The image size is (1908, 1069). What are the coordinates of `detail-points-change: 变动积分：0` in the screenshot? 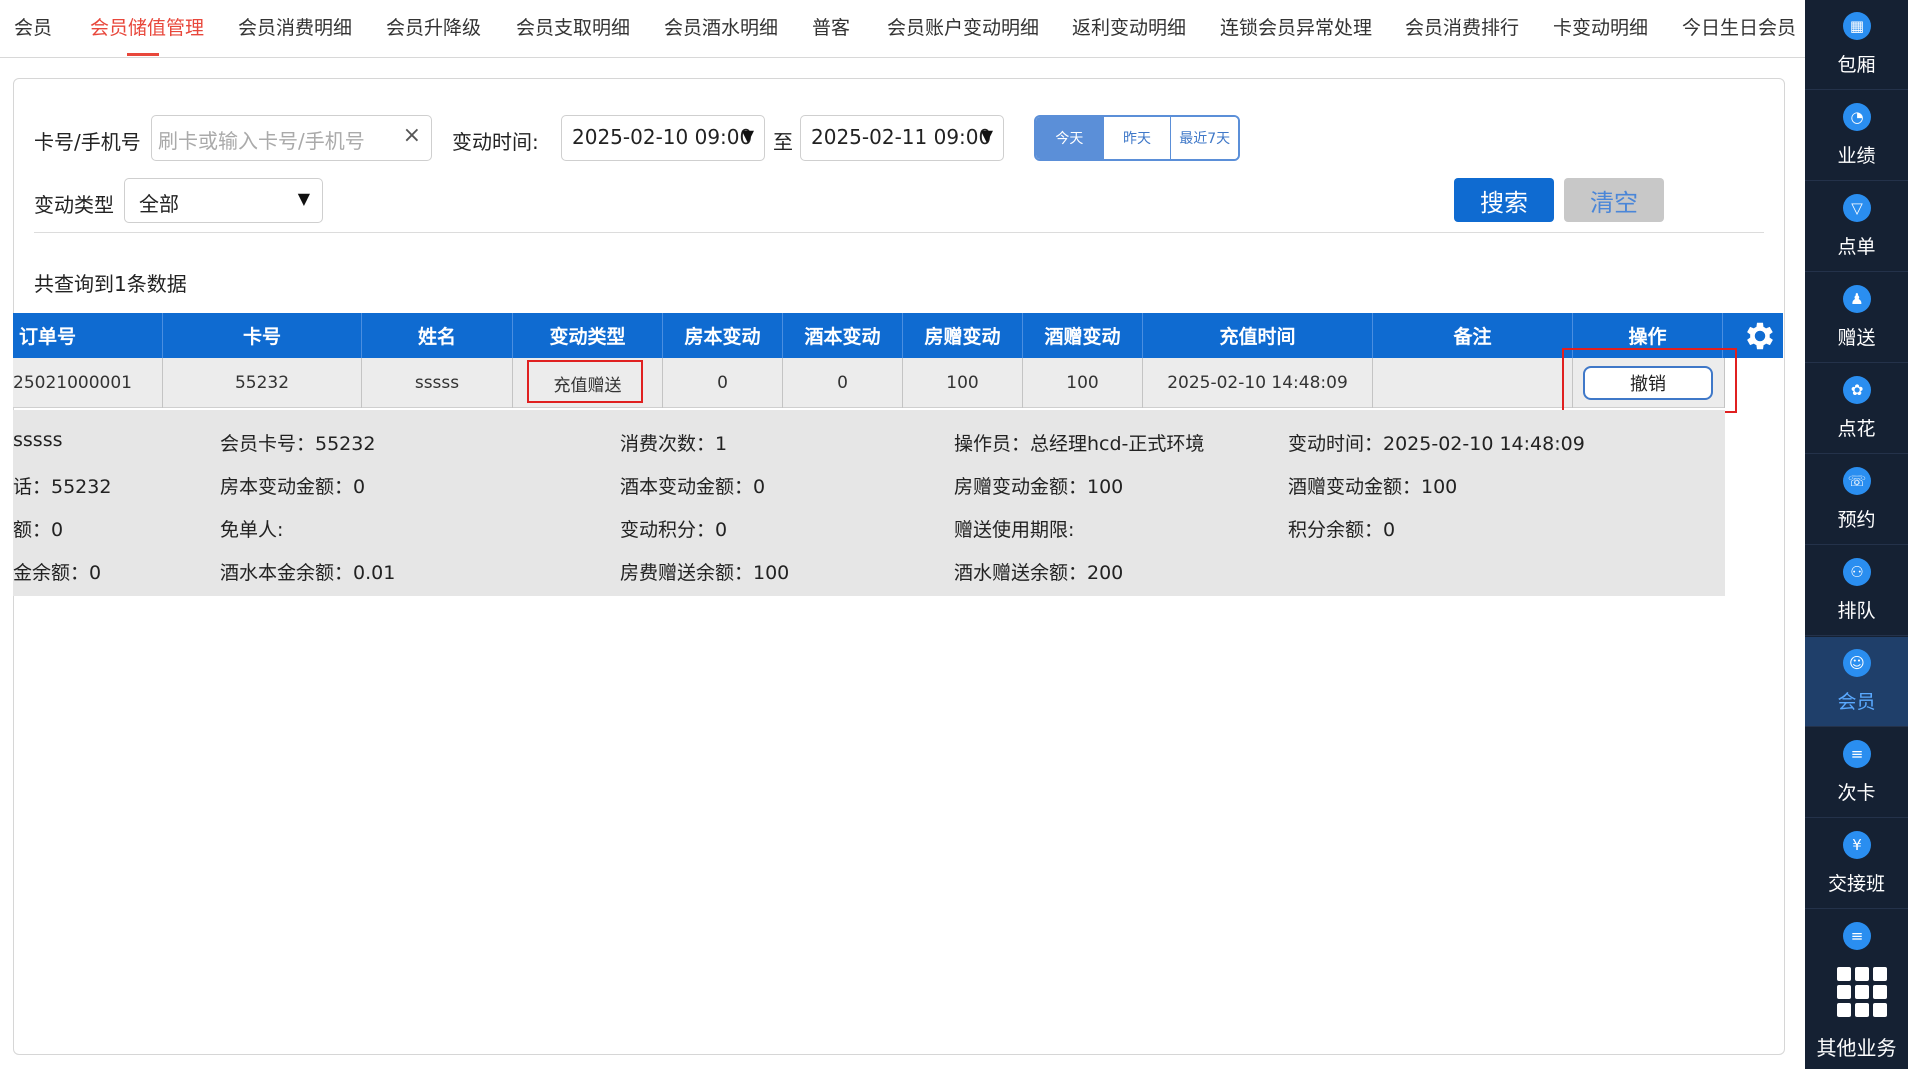 It's located at (674, 530).